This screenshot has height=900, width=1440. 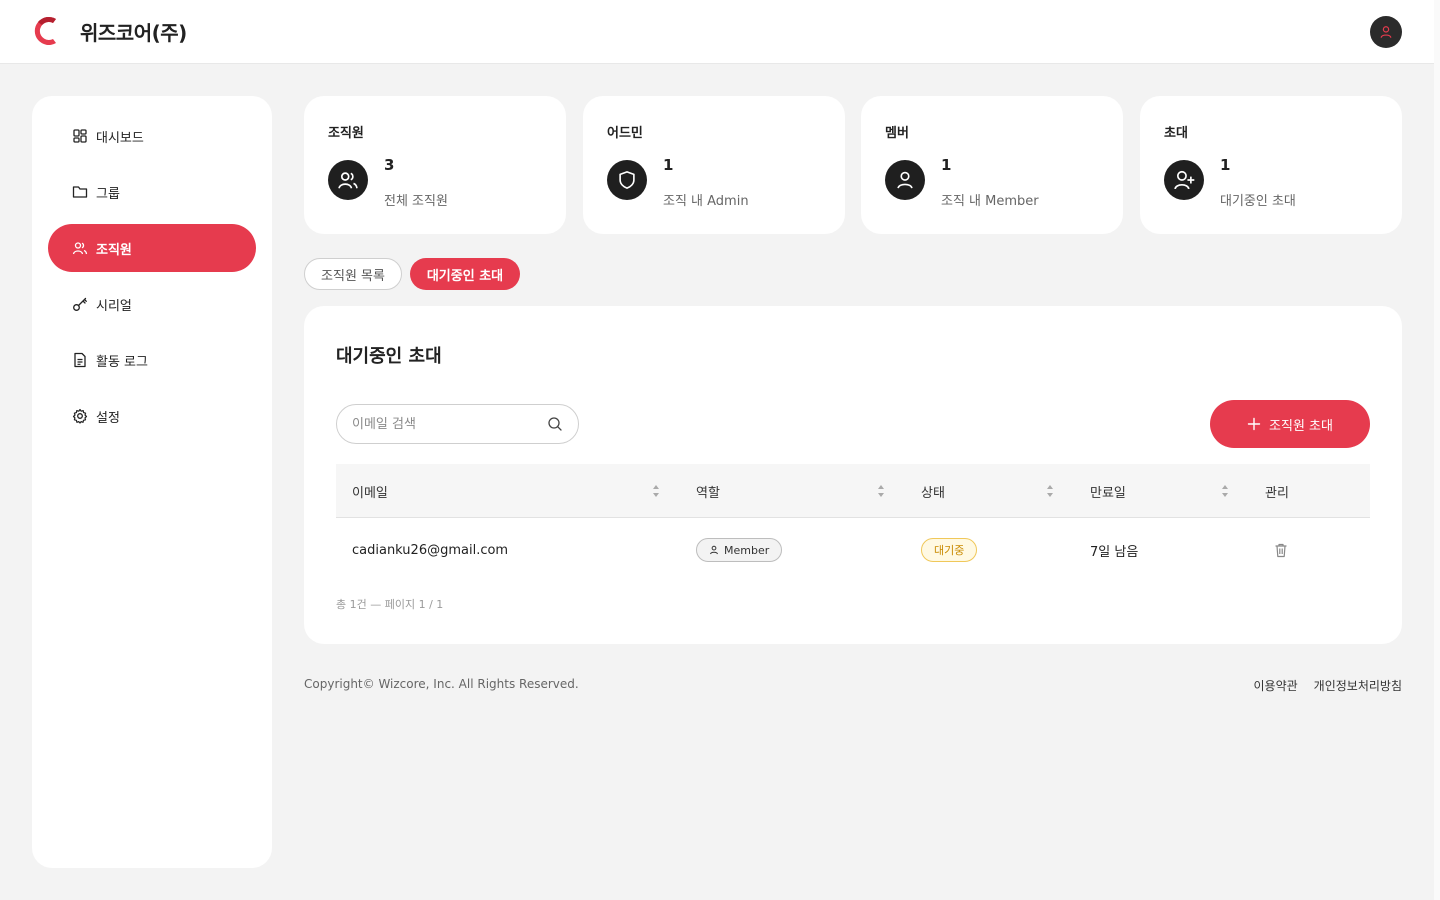 I want to click on role-badge: Member, so click(x=739, y=550).